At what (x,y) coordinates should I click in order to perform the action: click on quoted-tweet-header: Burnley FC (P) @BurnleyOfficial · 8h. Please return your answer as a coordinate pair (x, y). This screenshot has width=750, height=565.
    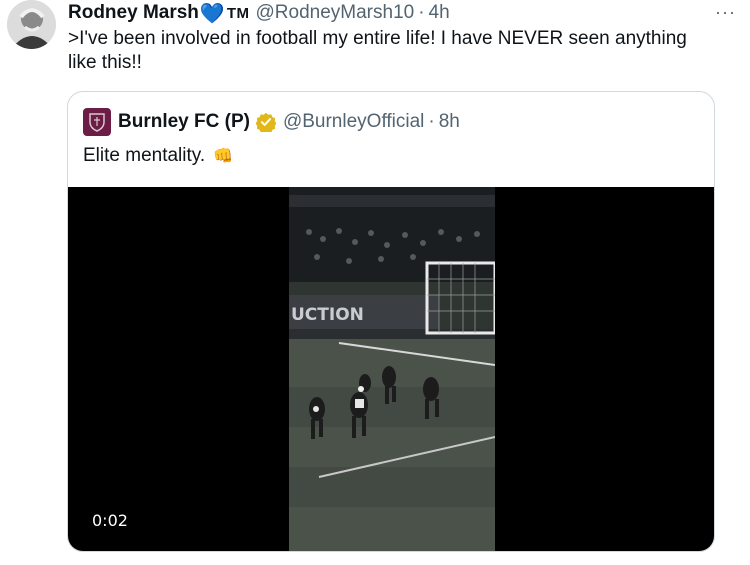
    Looking at the image, I should click on (271, 122).